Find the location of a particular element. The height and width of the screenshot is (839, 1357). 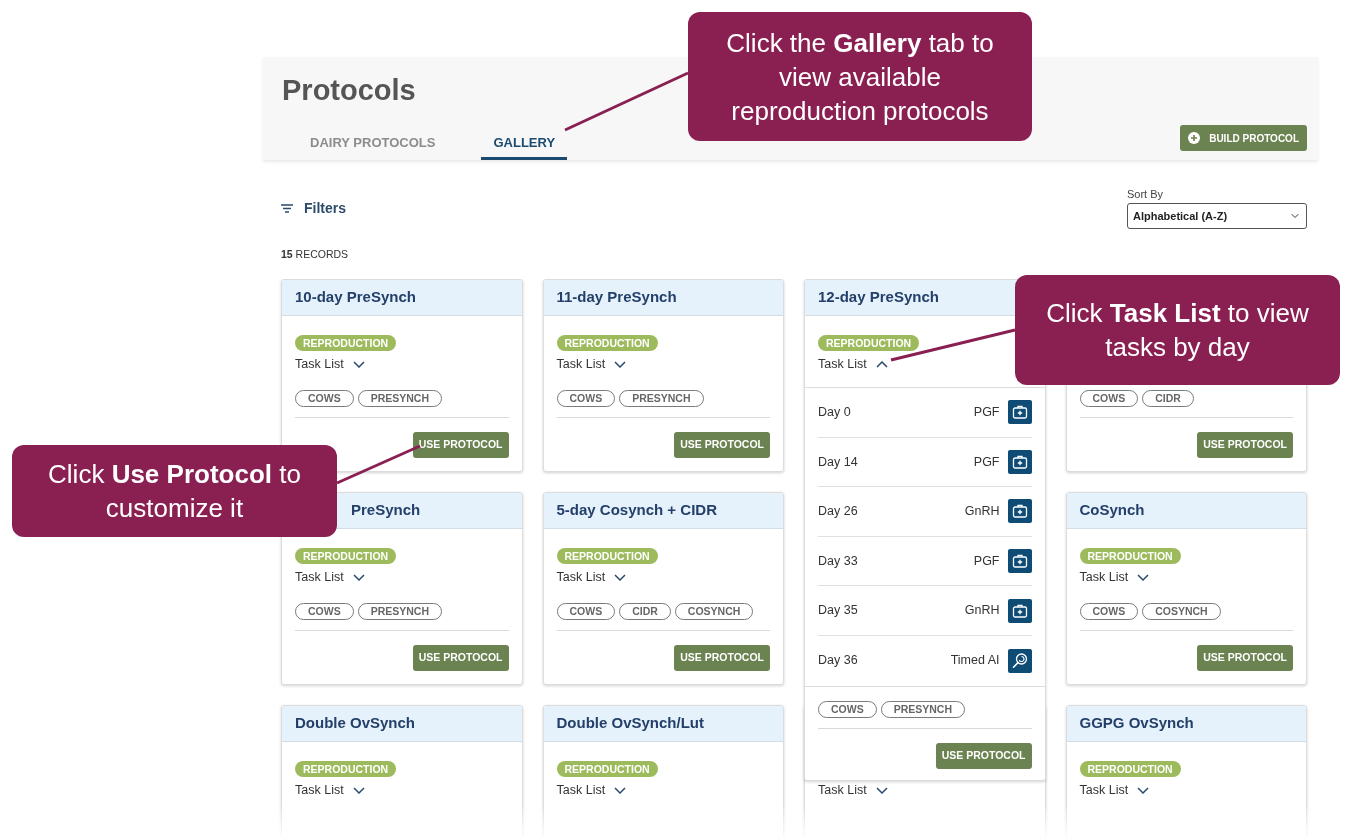

task-day: Day 14 is located at coordinates (838, 462).